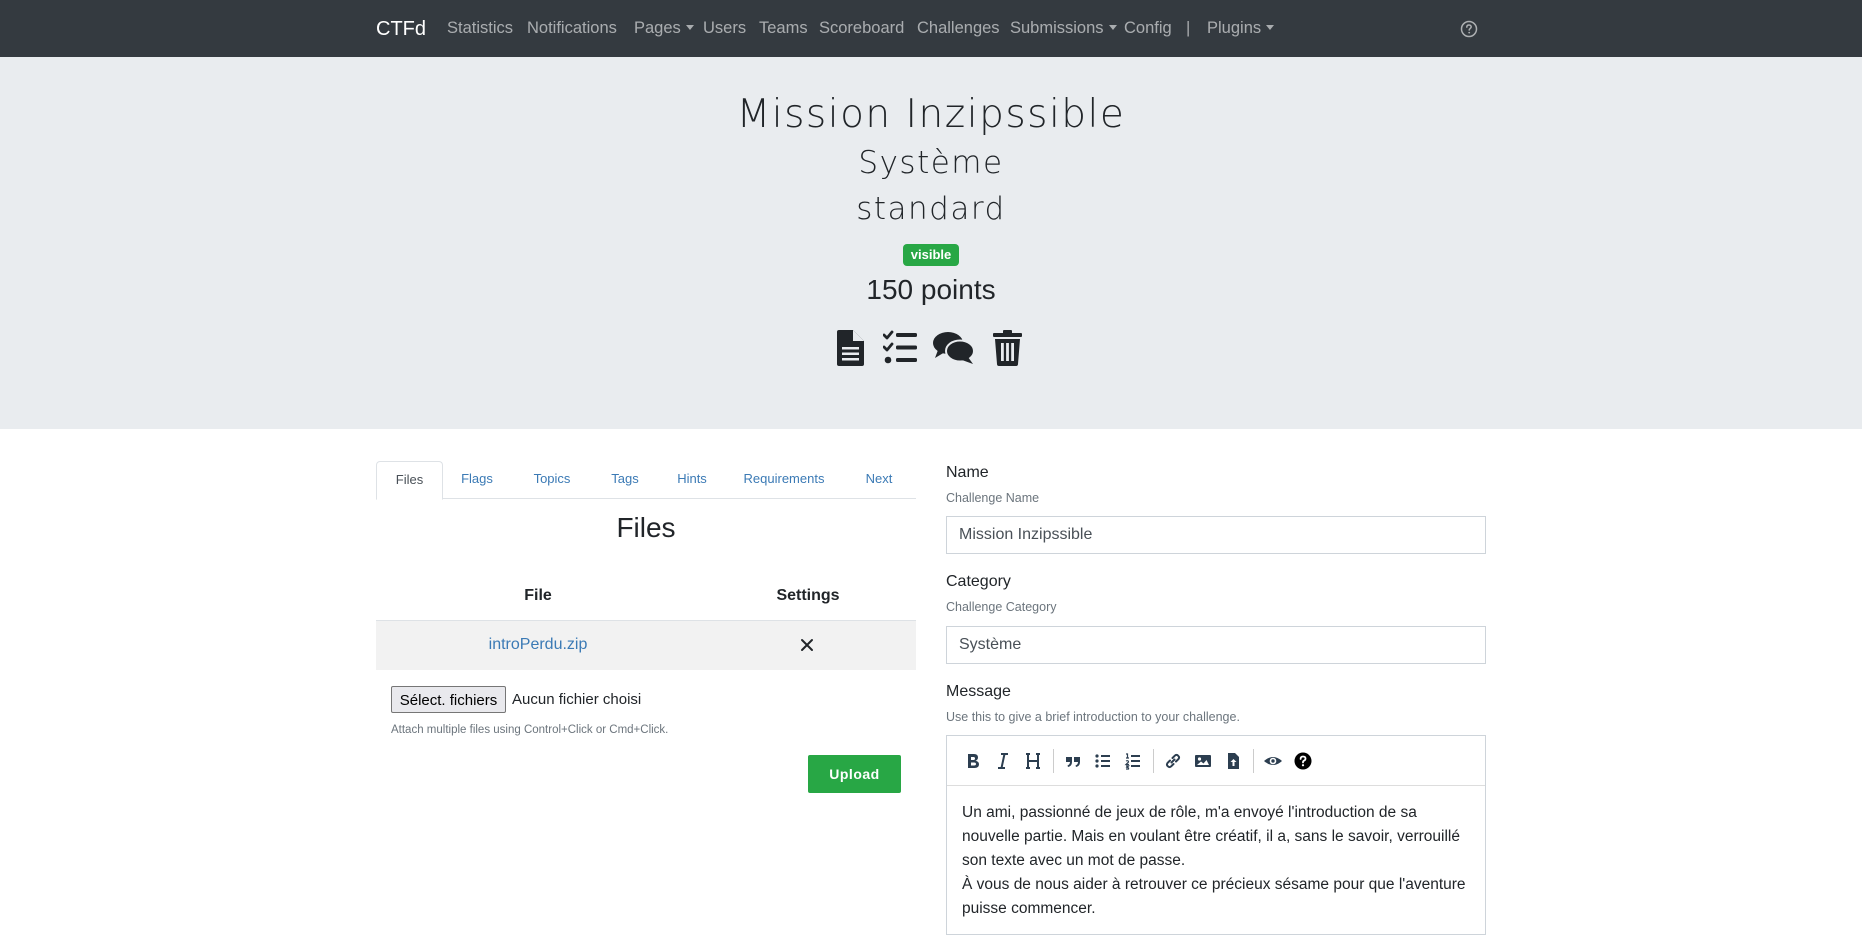 The image size is (1862, 935). I want to click on challenge-type: standard, so click(931, 209).